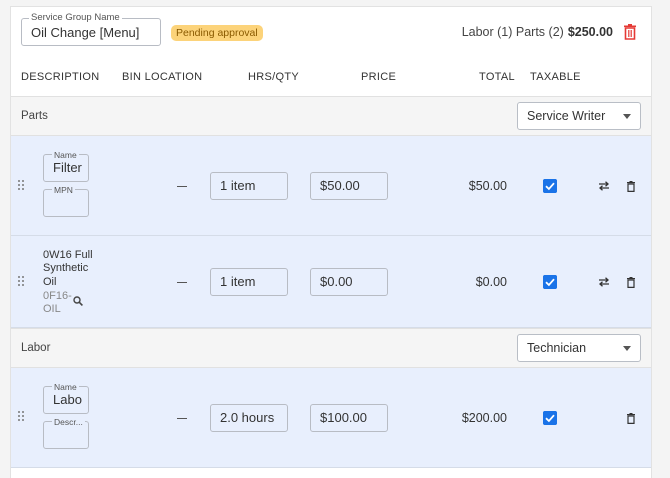 This screenshot has height=478, width=670. Describe the element at coordinates (57, 296) in the screenshot. I see `part-mpn-line: 0F16-` at that location.